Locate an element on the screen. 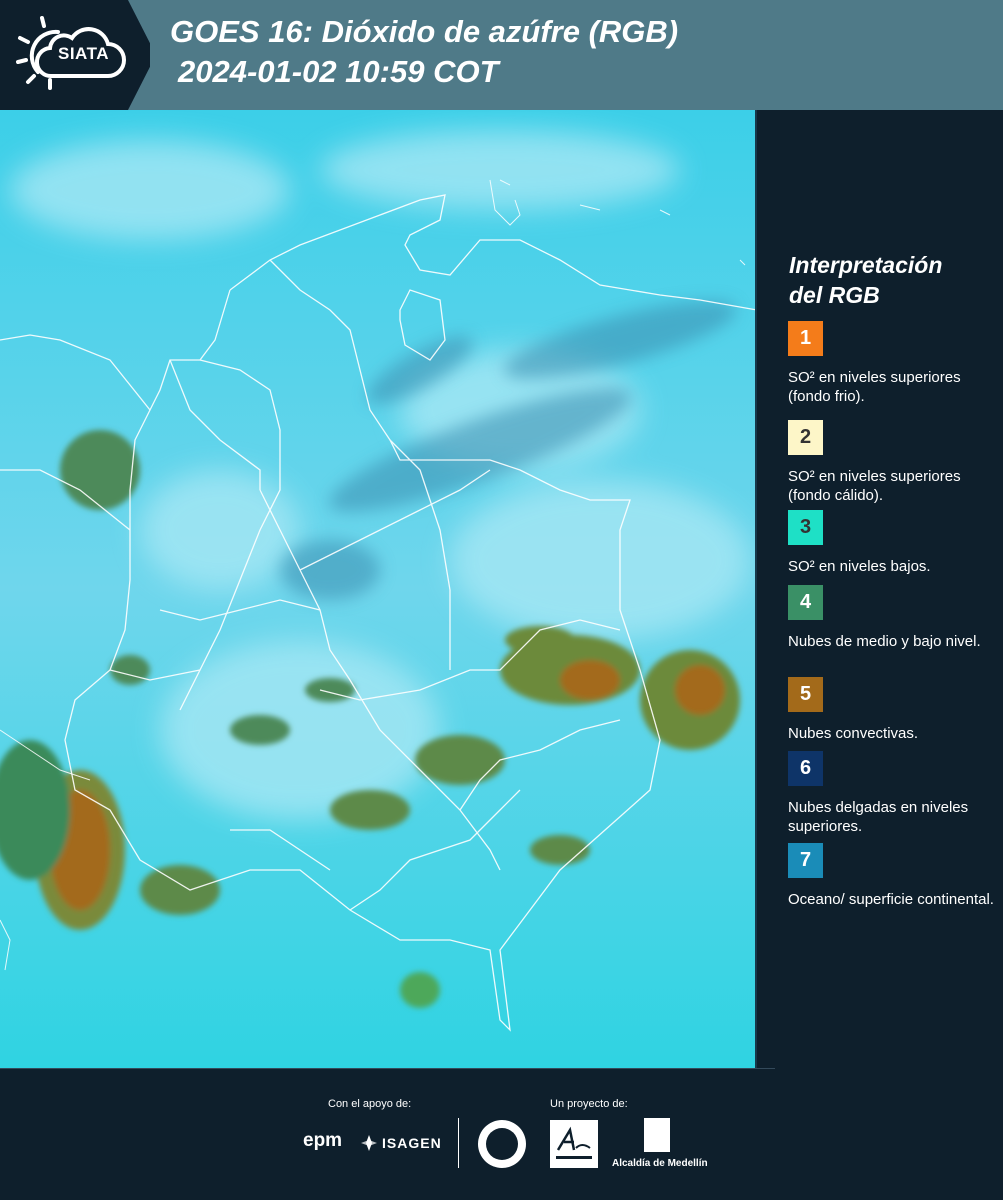  page-timestamp: 2024-01-02 10:59 COT is located at coordinates (338, 71).